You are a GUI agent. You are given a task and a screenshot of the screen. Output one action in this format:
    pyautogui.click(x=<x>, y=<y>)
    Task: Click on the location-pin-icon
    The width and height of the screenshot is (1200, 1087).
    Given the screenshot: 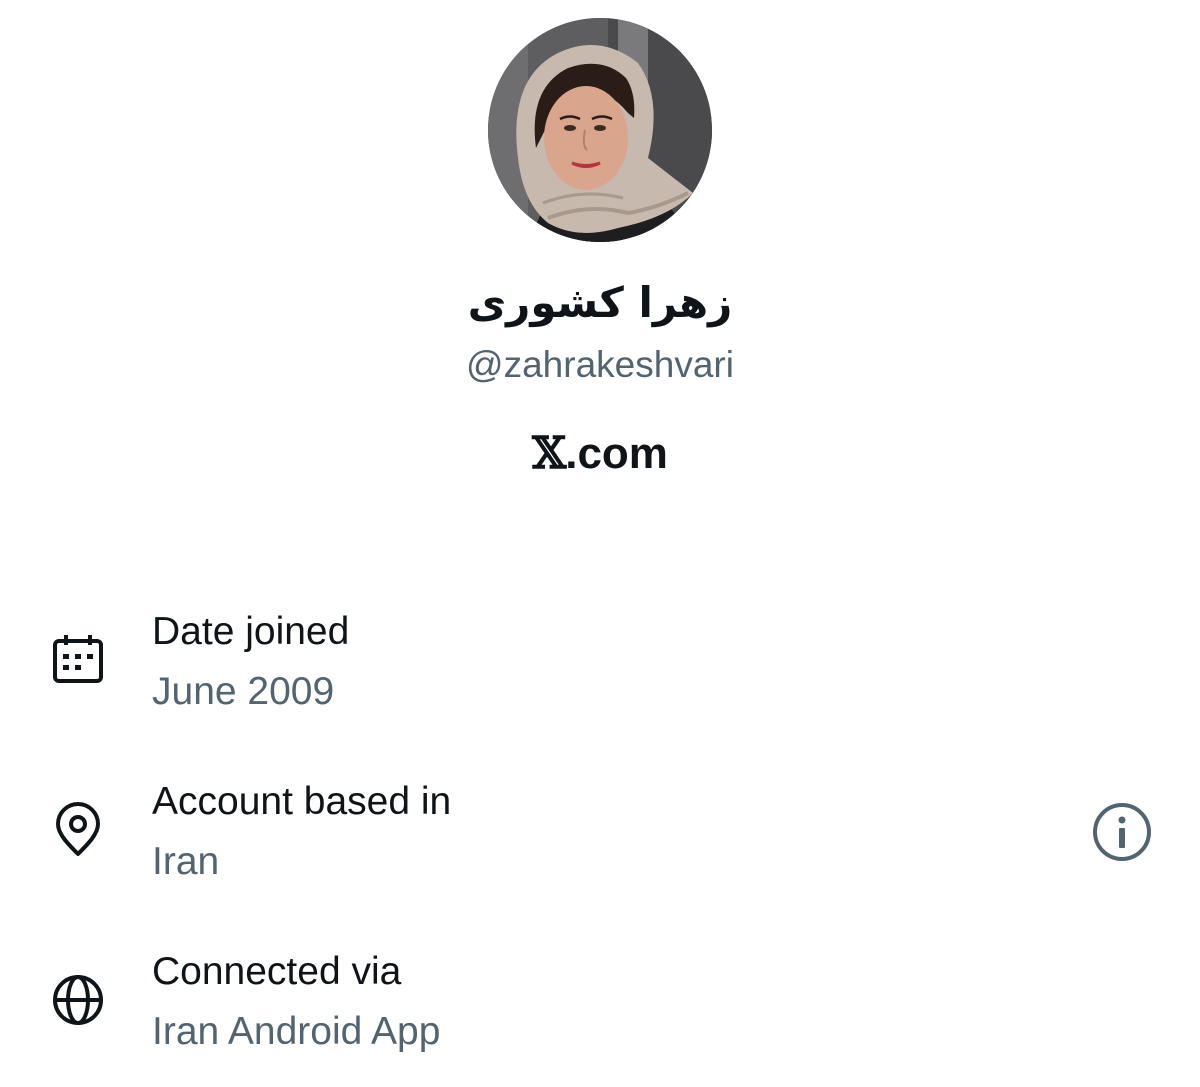 What is the action you would take?
    pyautogui.click(x=78, y=829)
    